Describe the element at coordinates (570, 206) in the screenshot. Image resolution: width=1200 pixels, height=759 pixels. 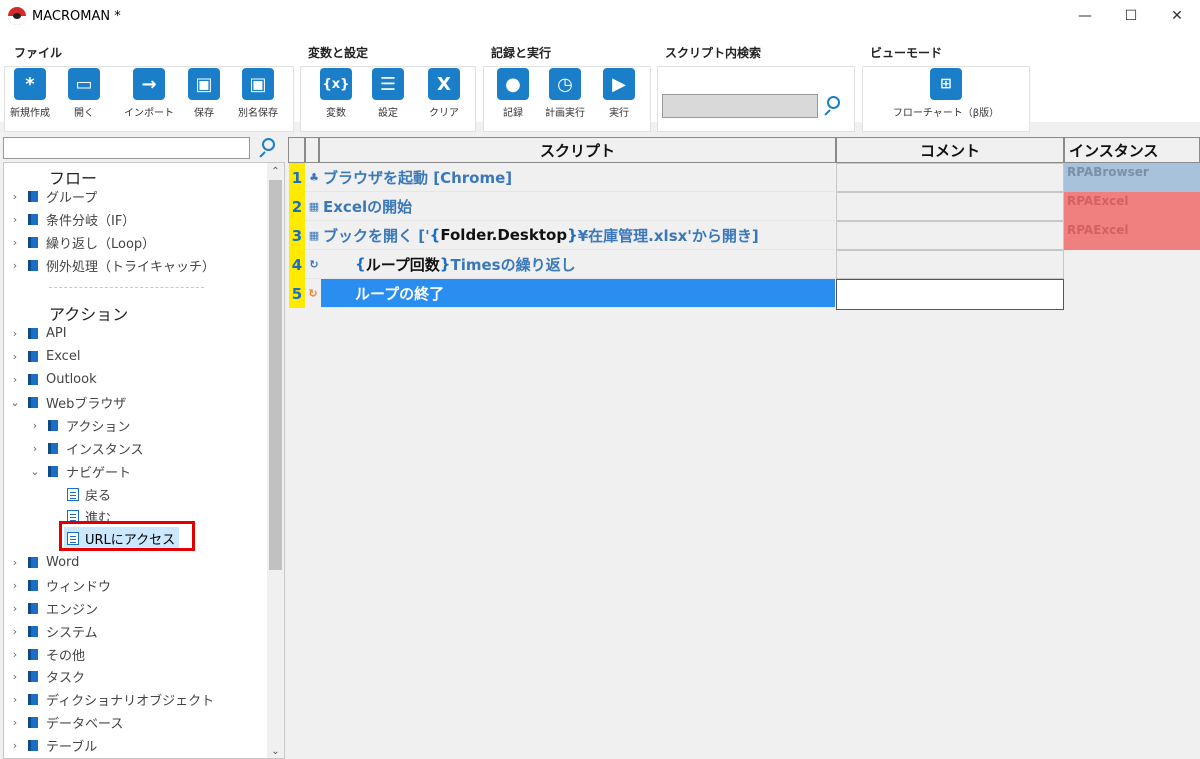
I see `script-cell: ▦ Excelの開始` at that location.